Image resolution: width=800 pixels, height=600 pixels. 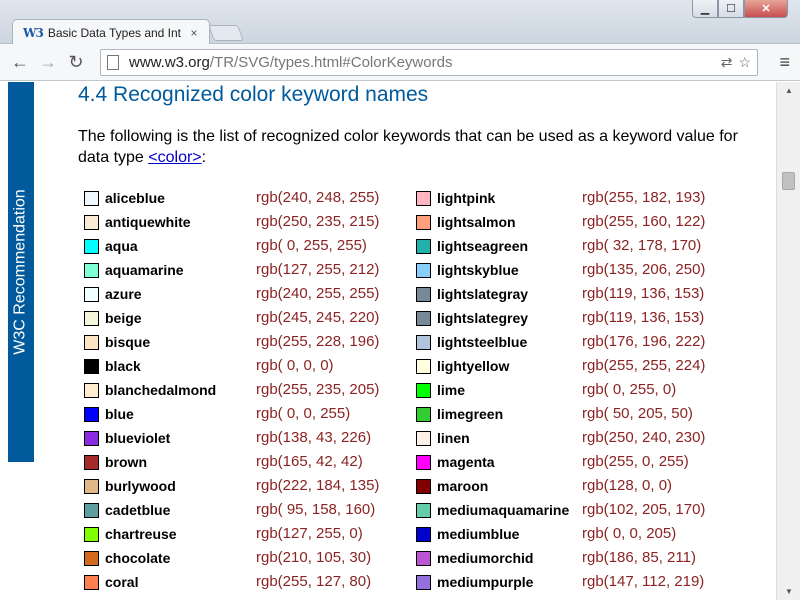 What do you see at coordinates (400, 22) in the screenshot?
I see `title-bar: W3 Basic Data Types and Inter × ▁ ☐ ✕` at bounding box center [400, 22].